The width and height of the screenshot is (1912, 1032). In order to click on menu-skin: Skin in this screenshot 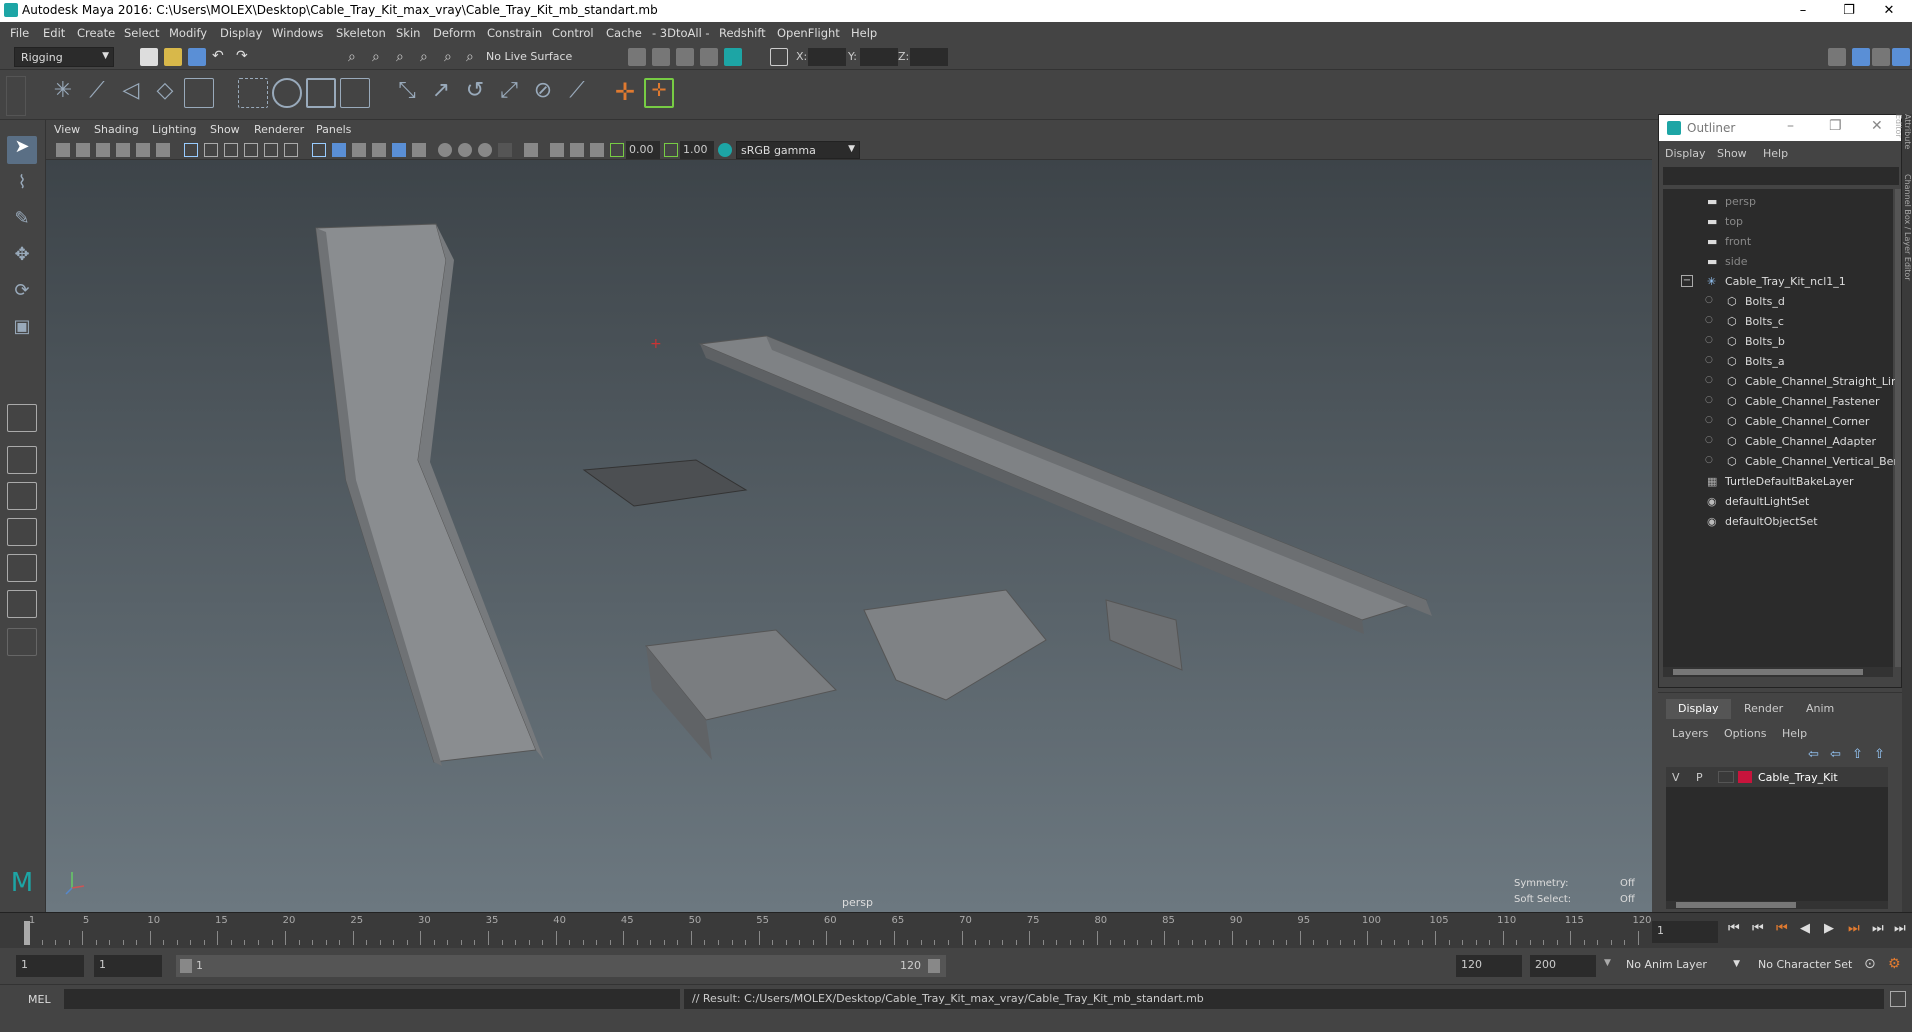, I will do `click(408, 33)`.